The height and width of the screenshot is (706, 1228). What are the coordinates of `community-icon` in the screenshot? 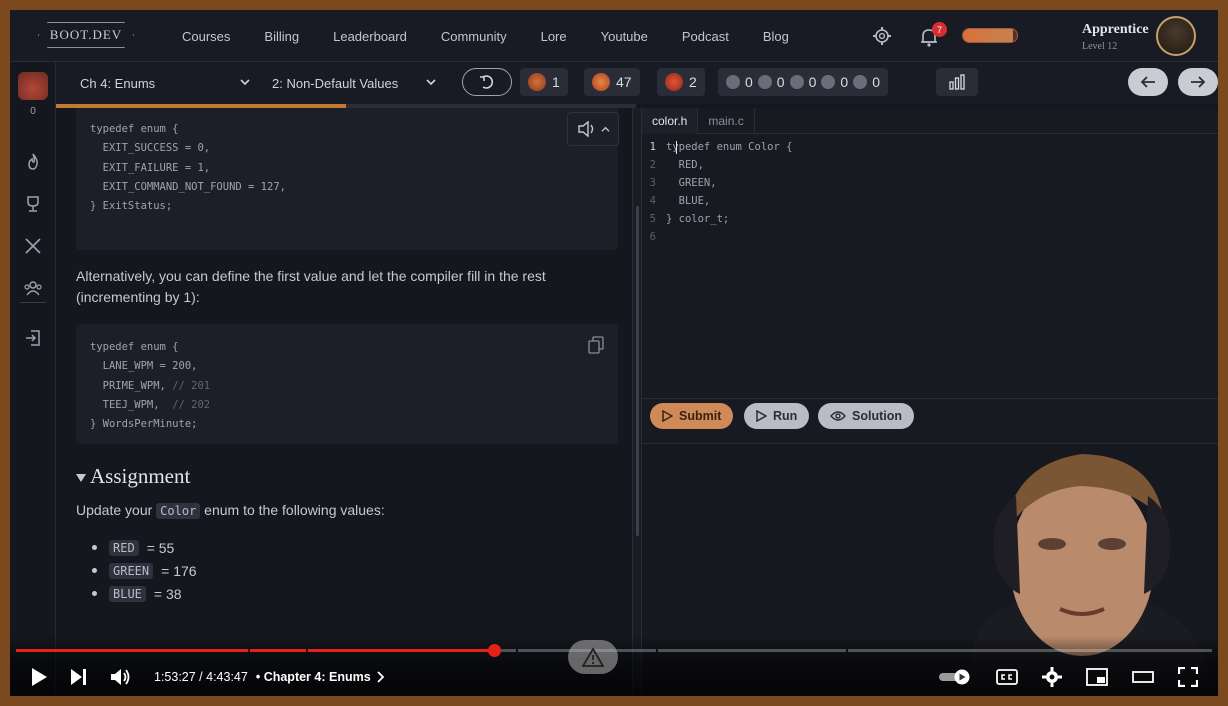 It's located at (33, 288).